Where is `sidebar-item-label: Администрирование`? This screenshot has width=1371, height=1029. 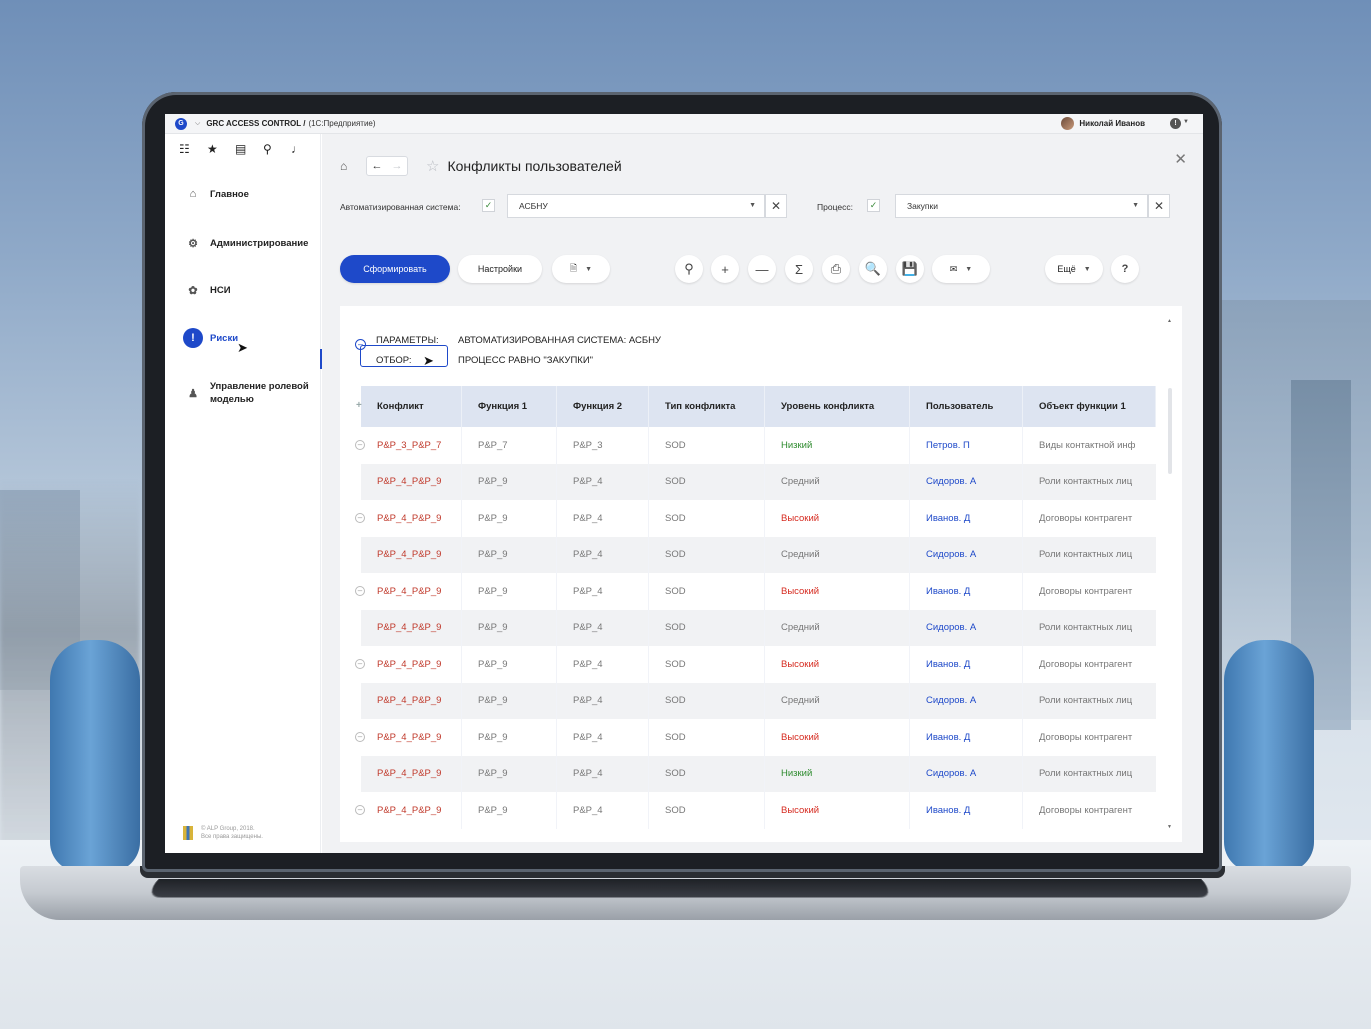
sidebar-item-label: Администрирование is located at coordinates (259, 243).